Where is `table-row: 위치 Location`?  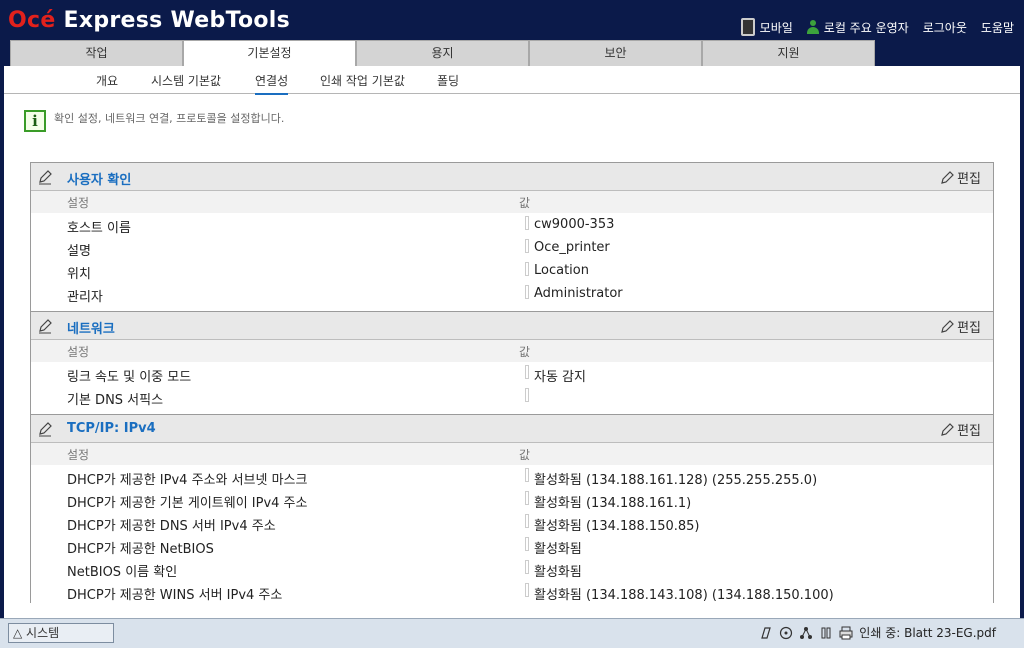
table-row: 위치 Location is located at coordinates (328, 272).